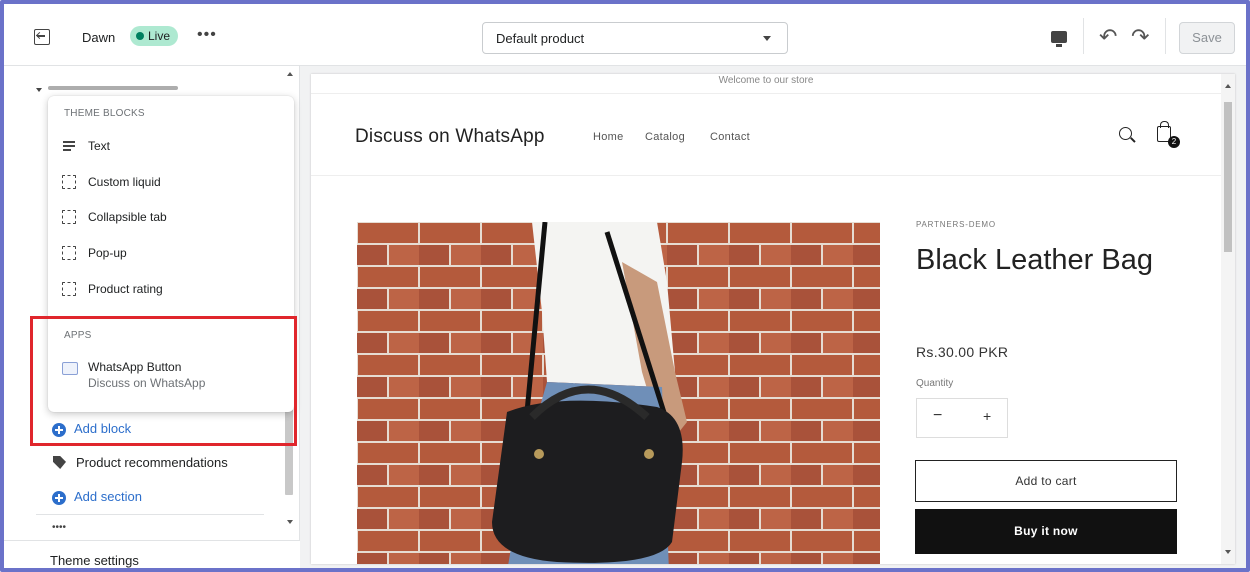 The width and height of the screenshot is (1250, 572). Describe the element at coordinates (172, 218) in the screenshot. I see `block-option-collapsible-tab: Collapsible tab` at that location.